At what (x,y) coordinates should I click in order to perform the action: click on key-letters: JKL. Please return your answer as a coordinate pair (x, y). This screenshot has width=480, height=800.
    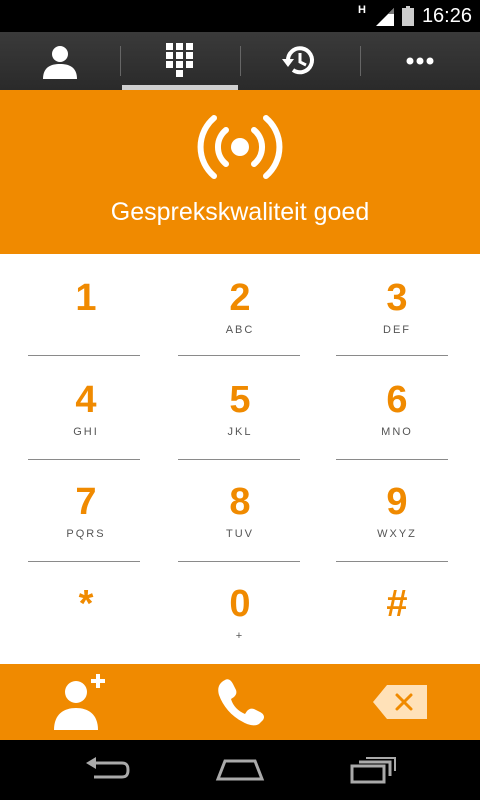
    Looking at the image, I should click on (240, 432).